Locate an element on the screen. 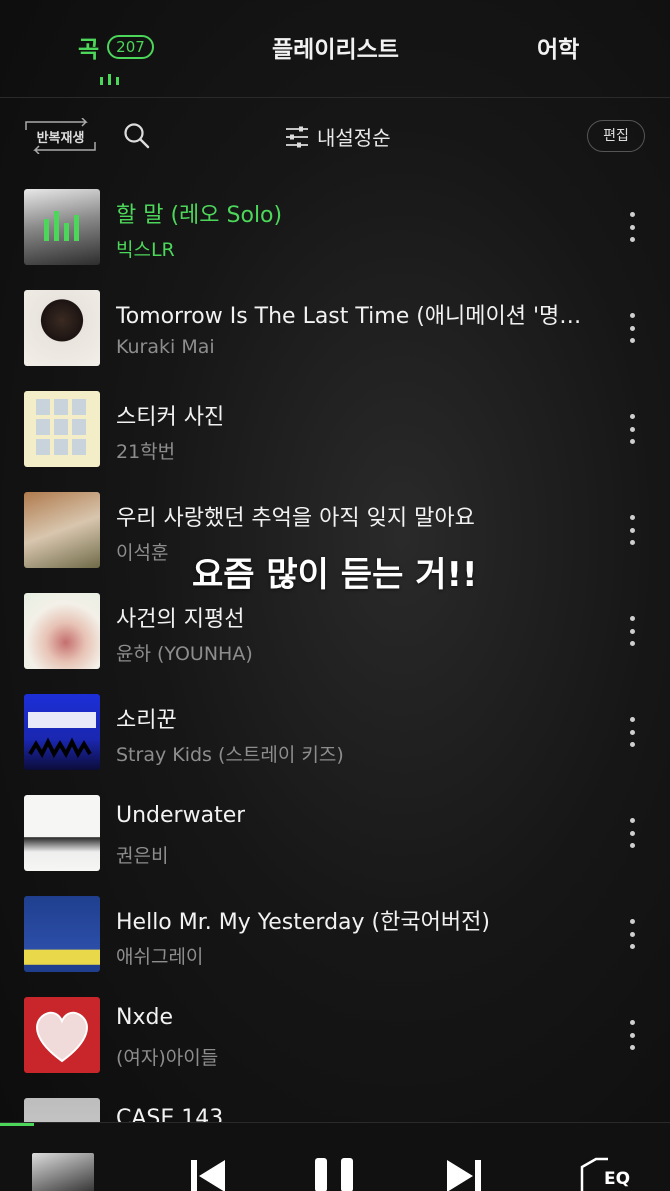  tab-songs: 곡 207 is located at coordinates (116, 47).